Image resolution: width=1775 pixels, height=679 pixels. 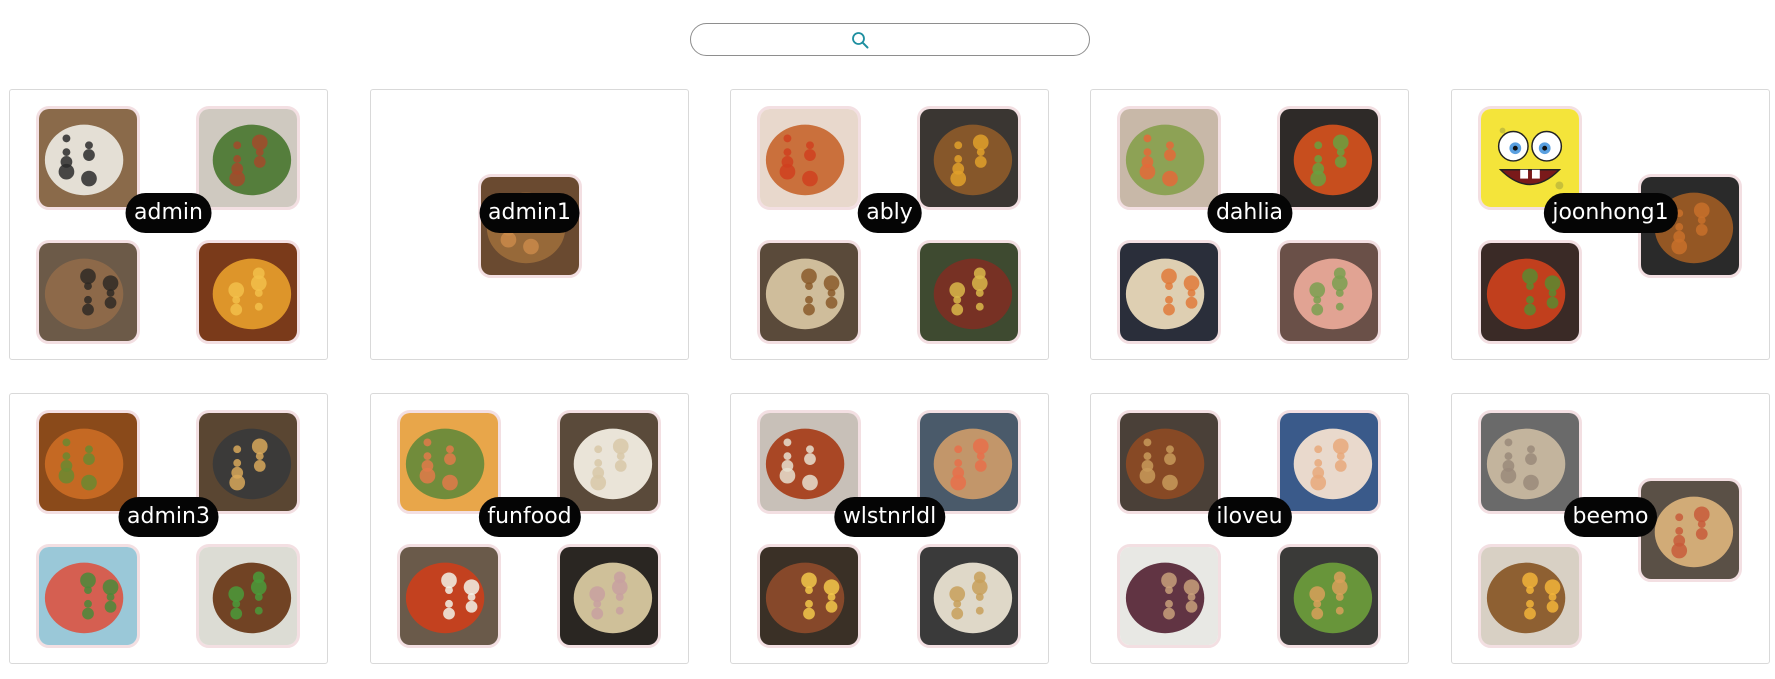 What do you see at coordinates (168, 213) in the screenshot?
I see `username-label: admin` at bounding box center [168, 213].